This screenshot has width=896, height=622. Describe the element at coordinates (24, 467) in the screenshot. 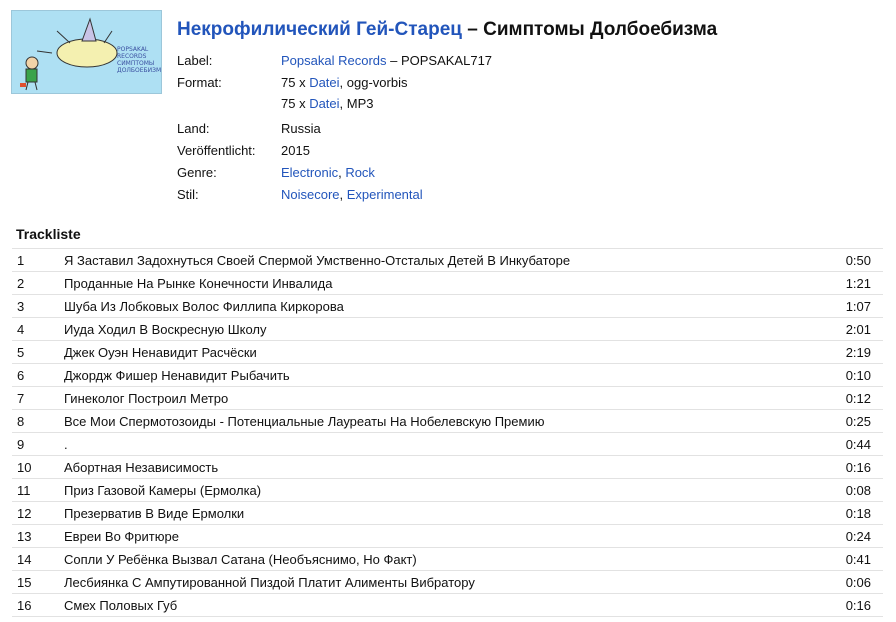

I see `track-position: 10` at that location.